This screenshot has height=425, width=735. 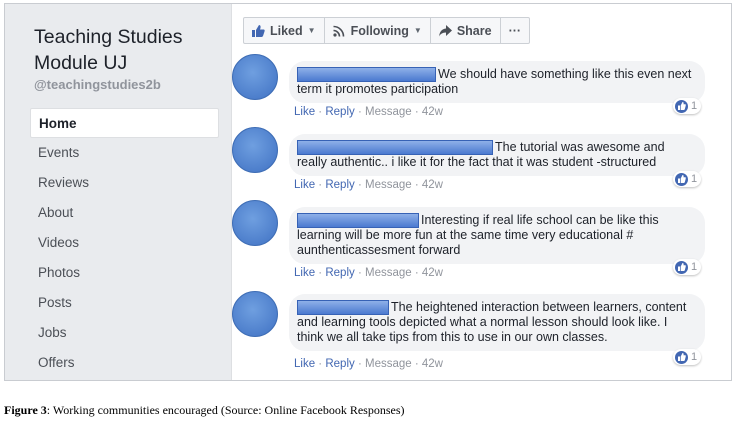 I want to click on nav-item-photos: Photos, so click(x=124, y=273).